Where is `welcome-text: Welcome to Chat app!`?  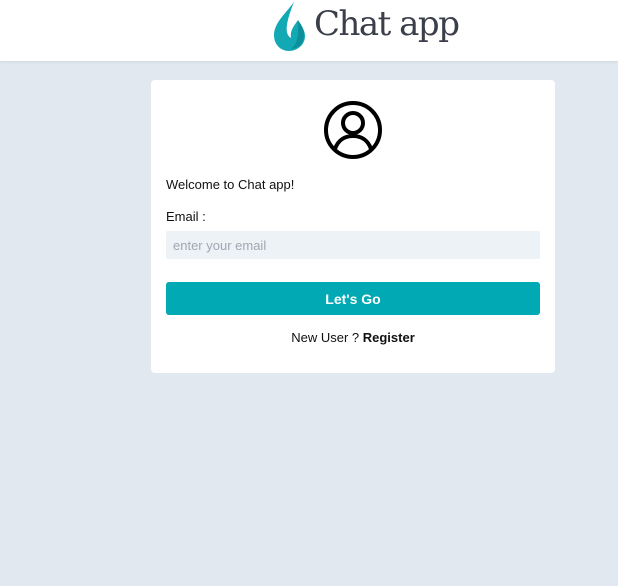
welcome-text: Welcome to Chat app! is located at coordinates (230, 184).